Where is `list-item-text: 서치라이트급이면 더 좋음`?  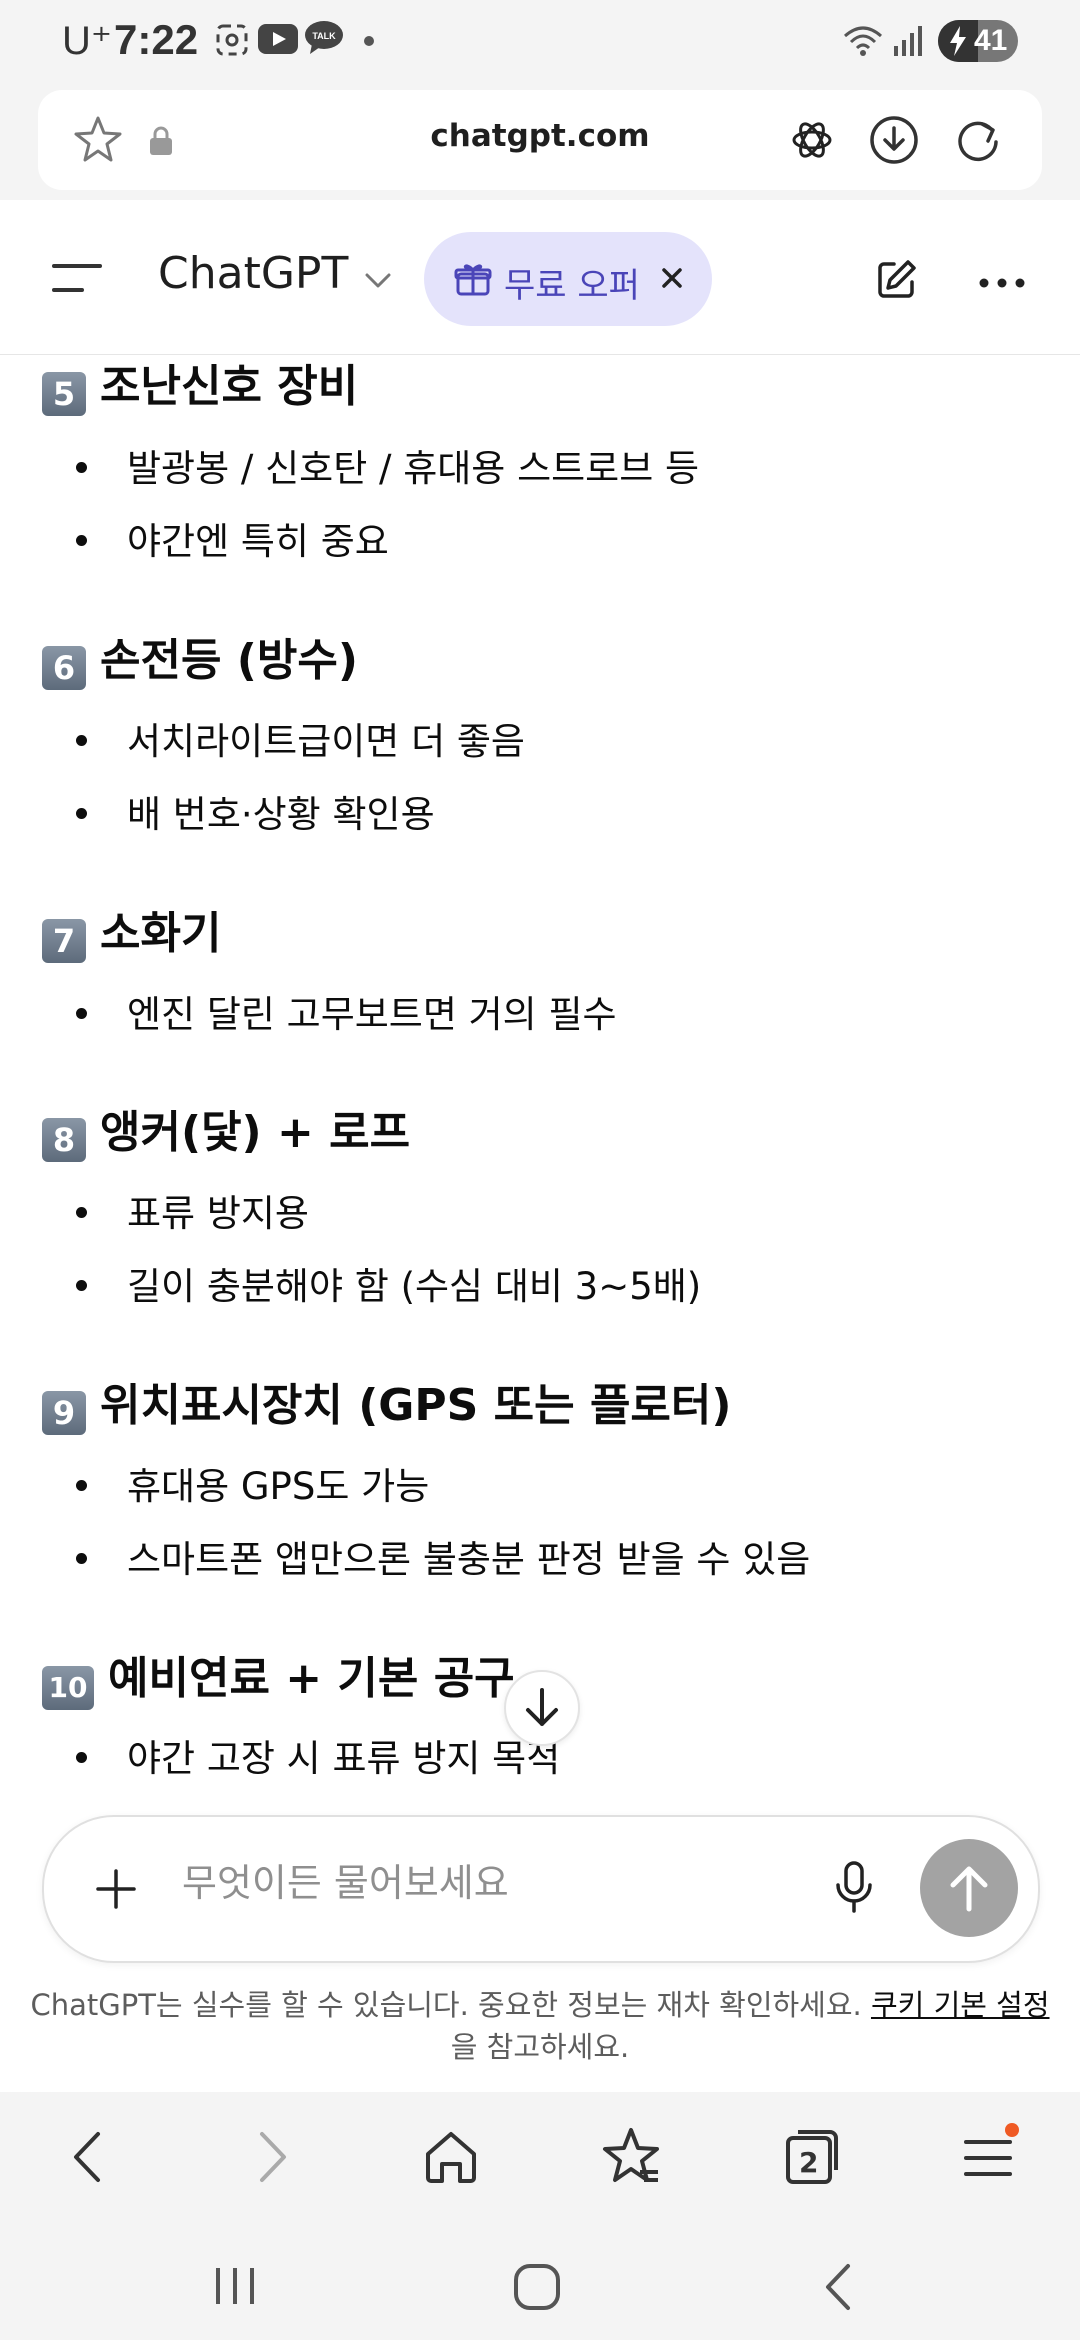 list-item-text: 서치라이트급이면 더 좋음 is located at coordinates (326, 741).